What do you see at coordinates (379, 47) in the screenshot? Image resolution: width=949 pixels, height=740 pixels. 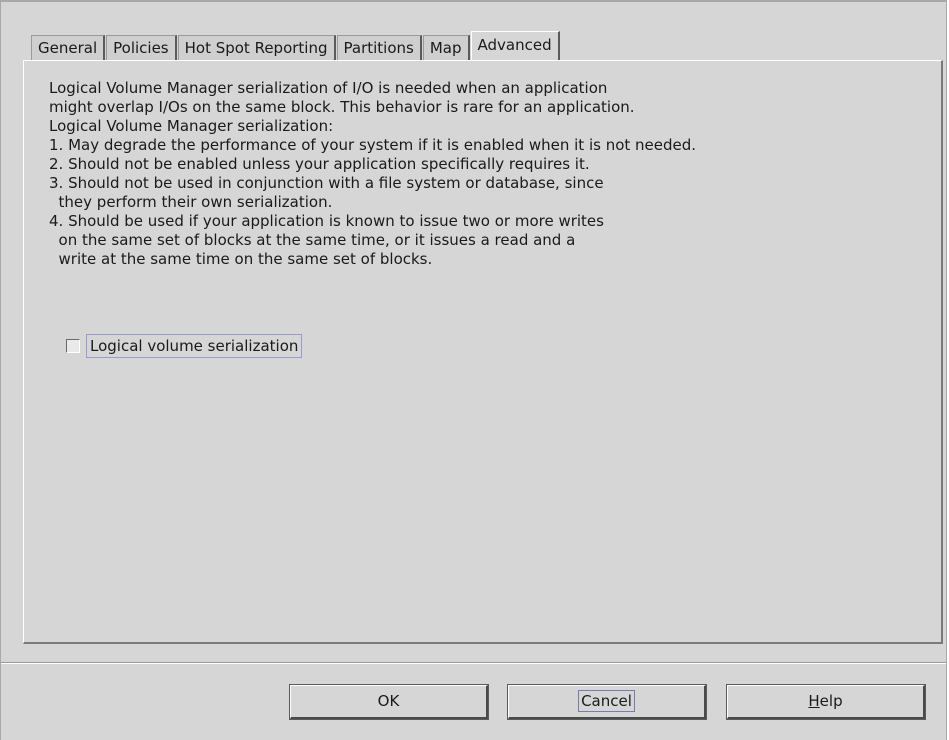 I see `tab-partitions: Partitions` at bounding box center [379, 47].